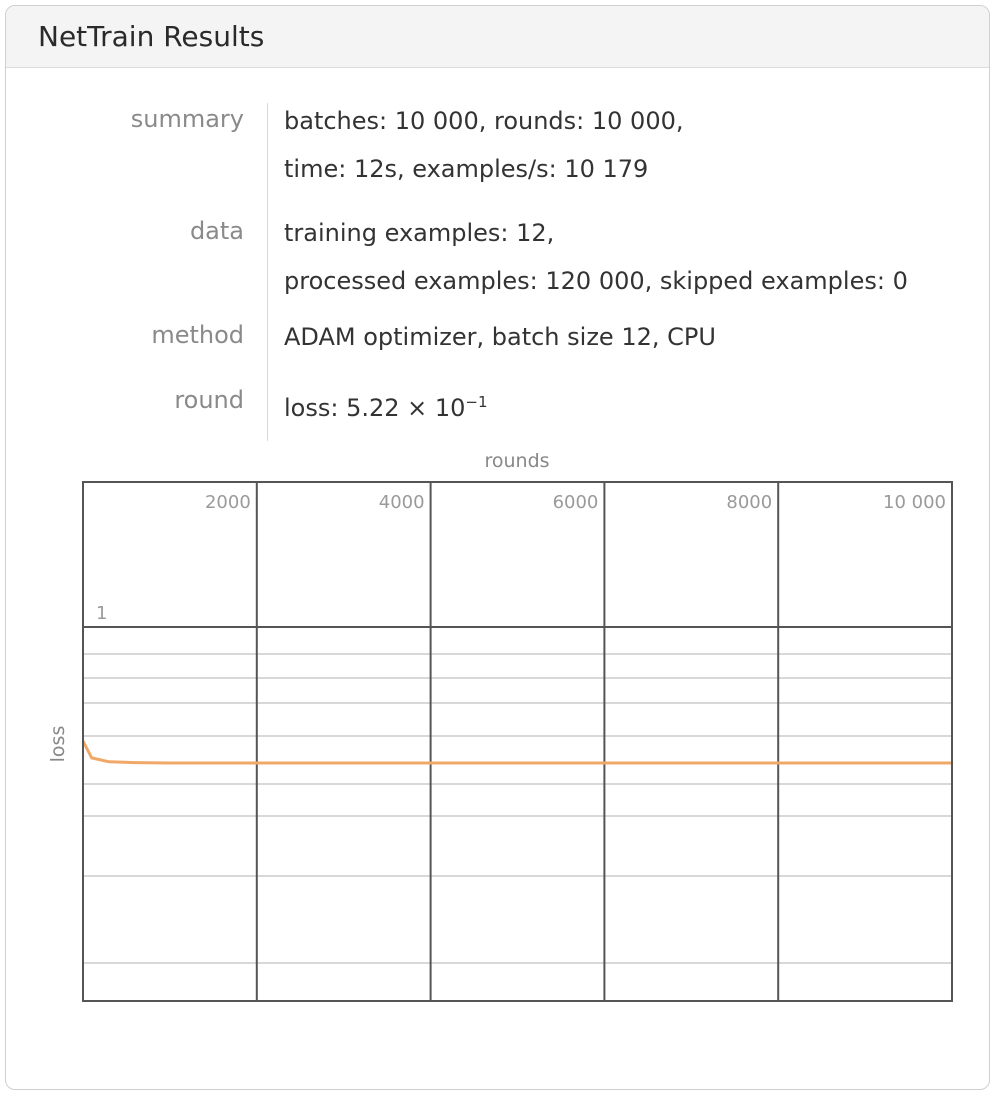 The height and width of the screenshot is (1101, 1000). What do you see at coordinates (58, 744) in the screenshot?
I see `y-axis-title: loss` at bounding box center [58, 744].